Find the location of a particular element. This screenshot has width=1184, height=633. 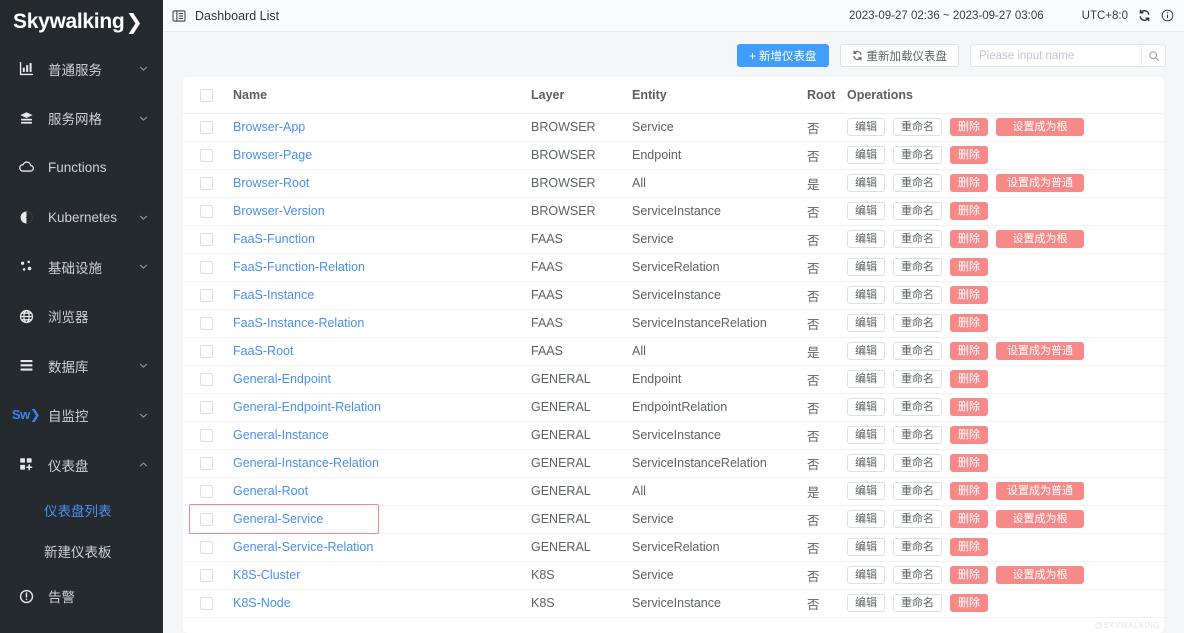

dashboard-name-link: K8S-Node is located at coordinates (262, 603).